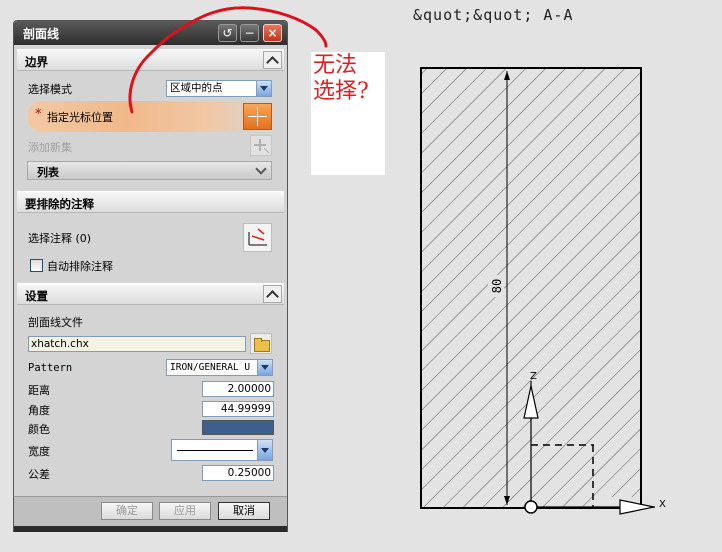  Describe the element at coordinates (497, 286) in the screenshot. I see `dimension-text: 80` at that location.